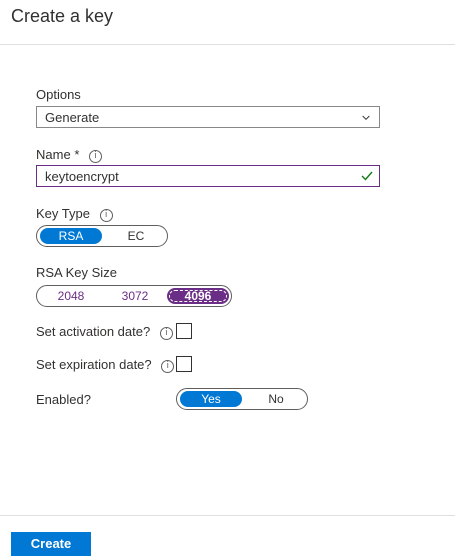  What do you see at coordinates (82, 176) in the screenshot?
I see `name-value: keytoencrypt` at bounding box center [82, 176].